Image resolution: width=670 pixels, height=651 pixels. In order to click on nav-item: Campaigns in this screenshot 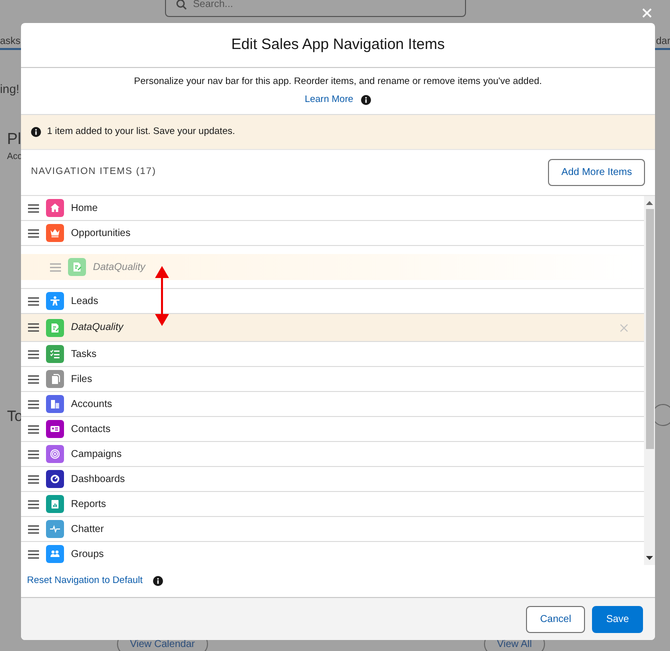, I will do `click(332, 454)`.